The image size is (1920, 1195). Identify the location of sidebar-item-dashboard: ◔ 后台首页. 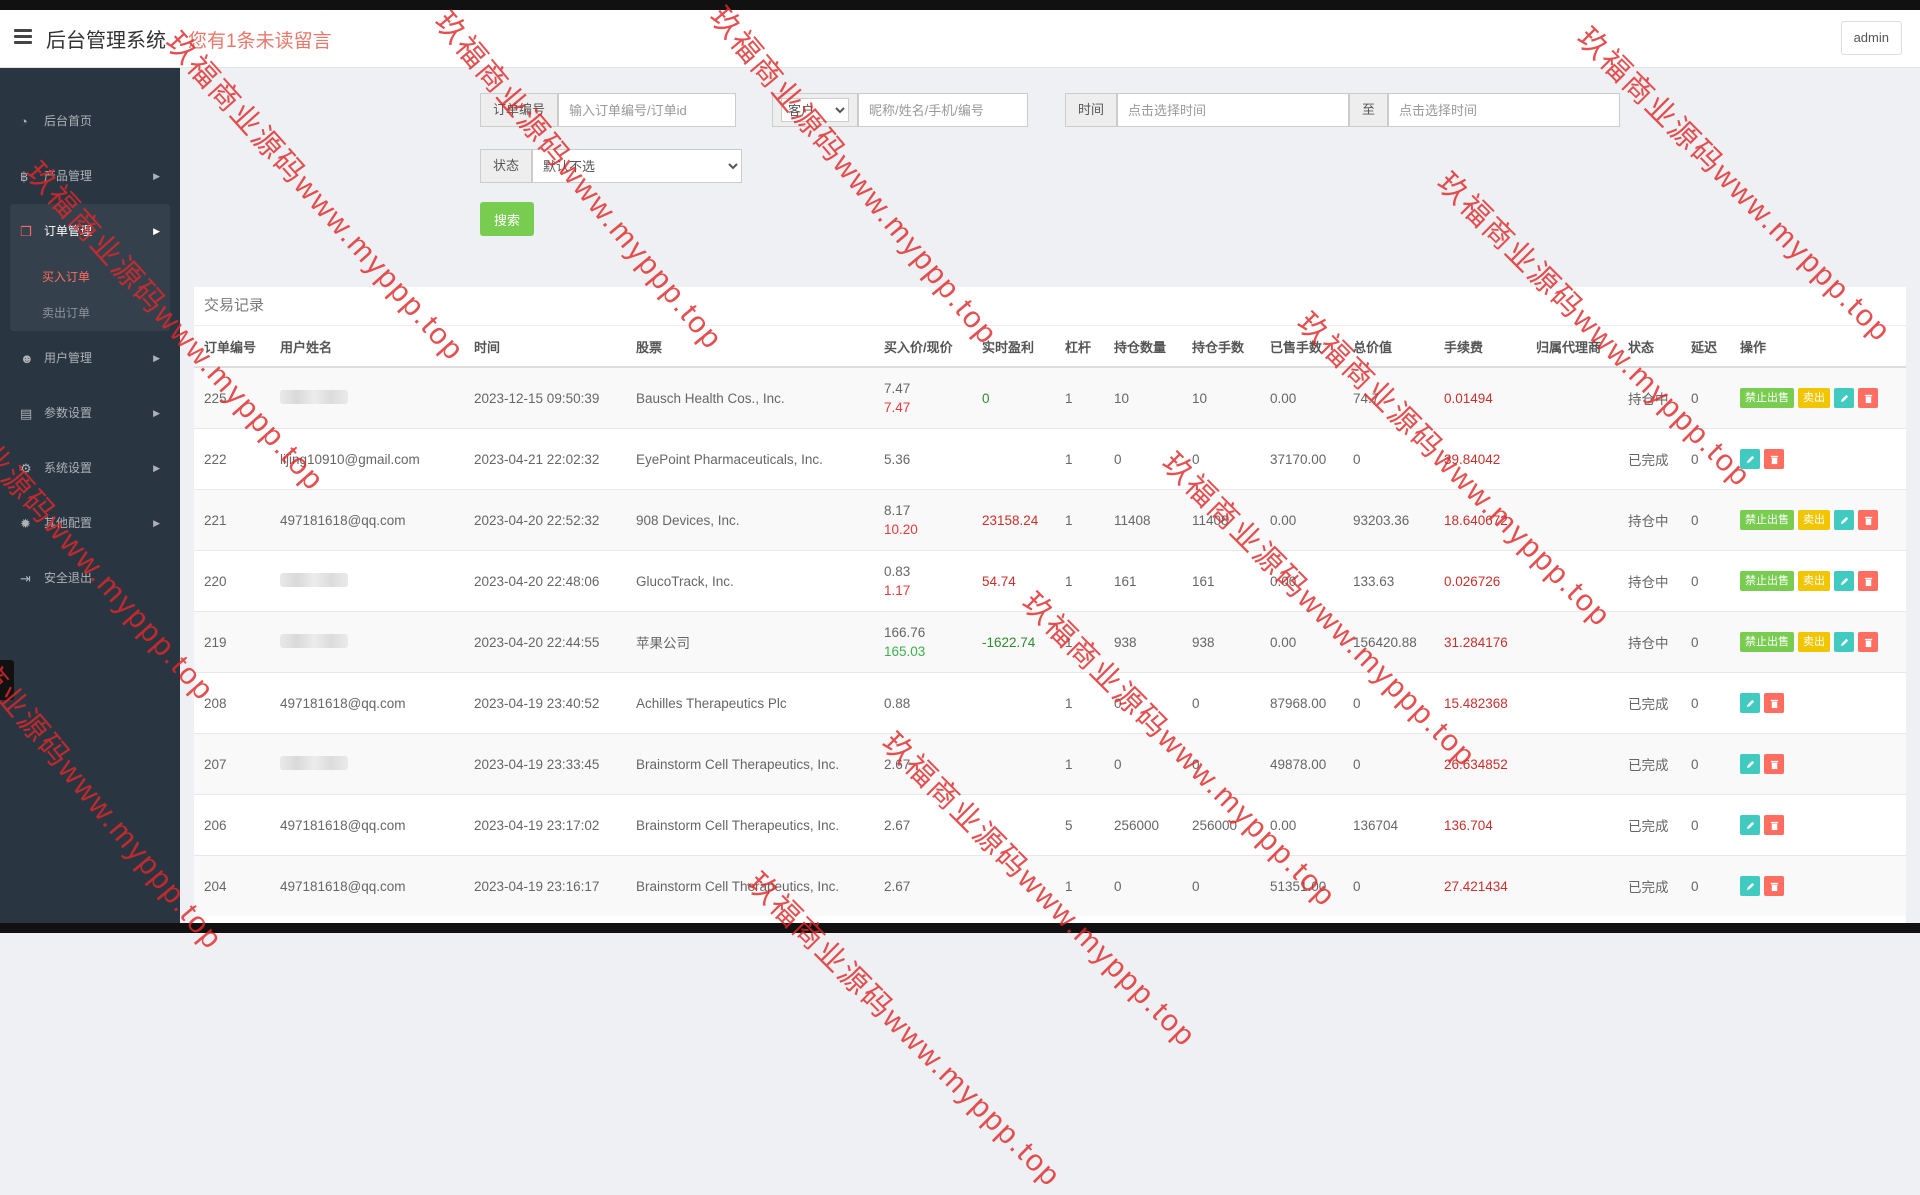
(90, 121).